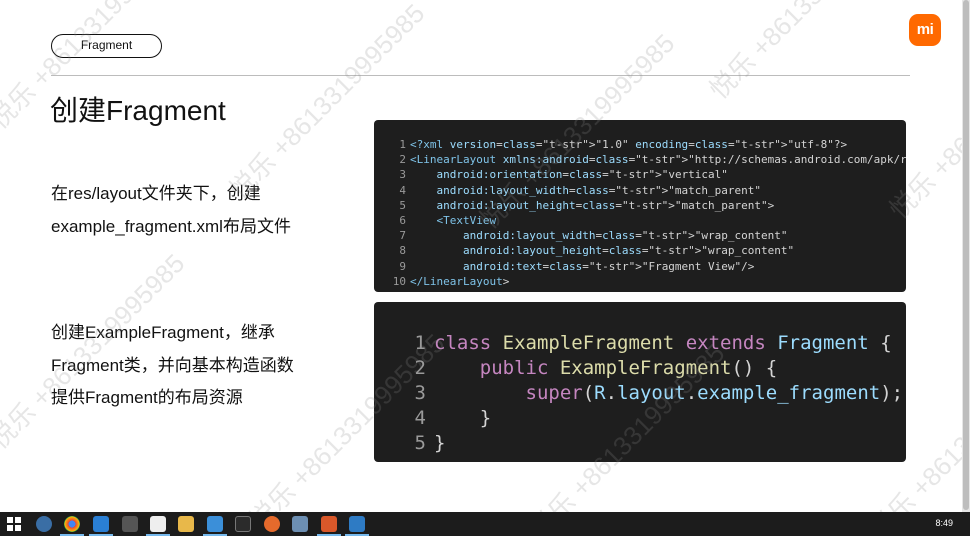  What do you see at coordinates (663, 343) in the screenshot?
I see `code-text: class ExampleFragment extends Fragment {` at bounding box center [663, 343].